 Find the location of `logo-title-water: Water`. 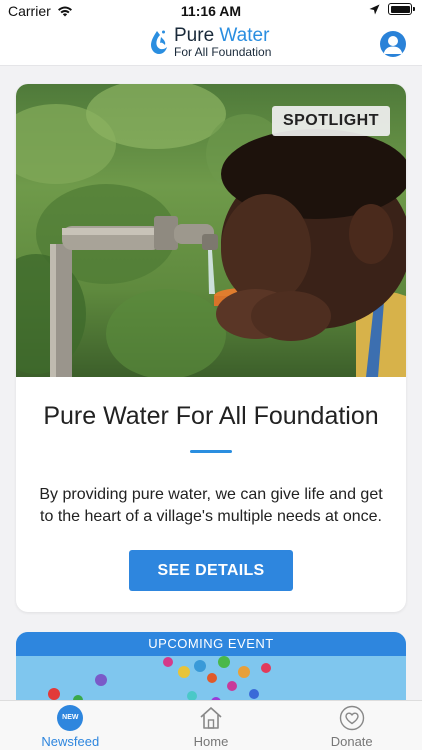

logo-title-water: Water is located at coordinates (244, 35).